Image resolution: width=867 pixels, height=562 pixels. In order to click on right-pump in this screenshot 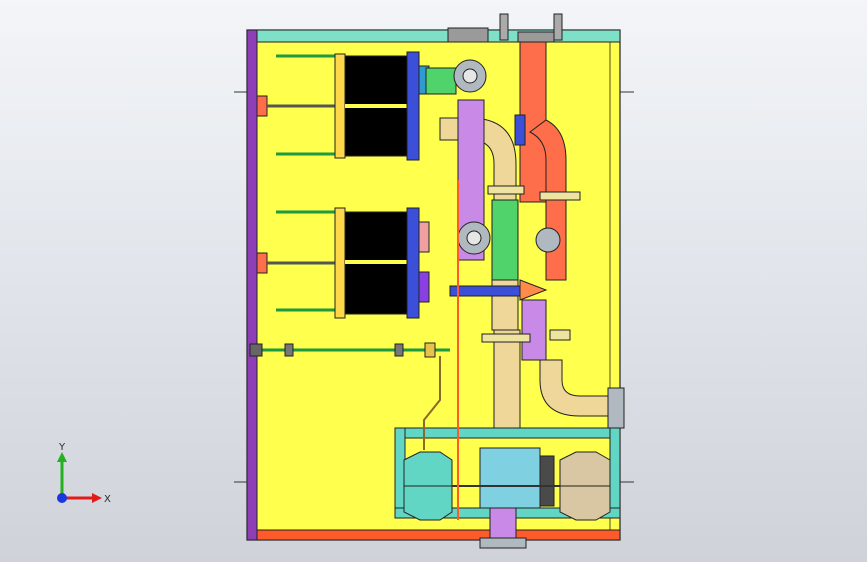, I will do `click(585, 486)`.